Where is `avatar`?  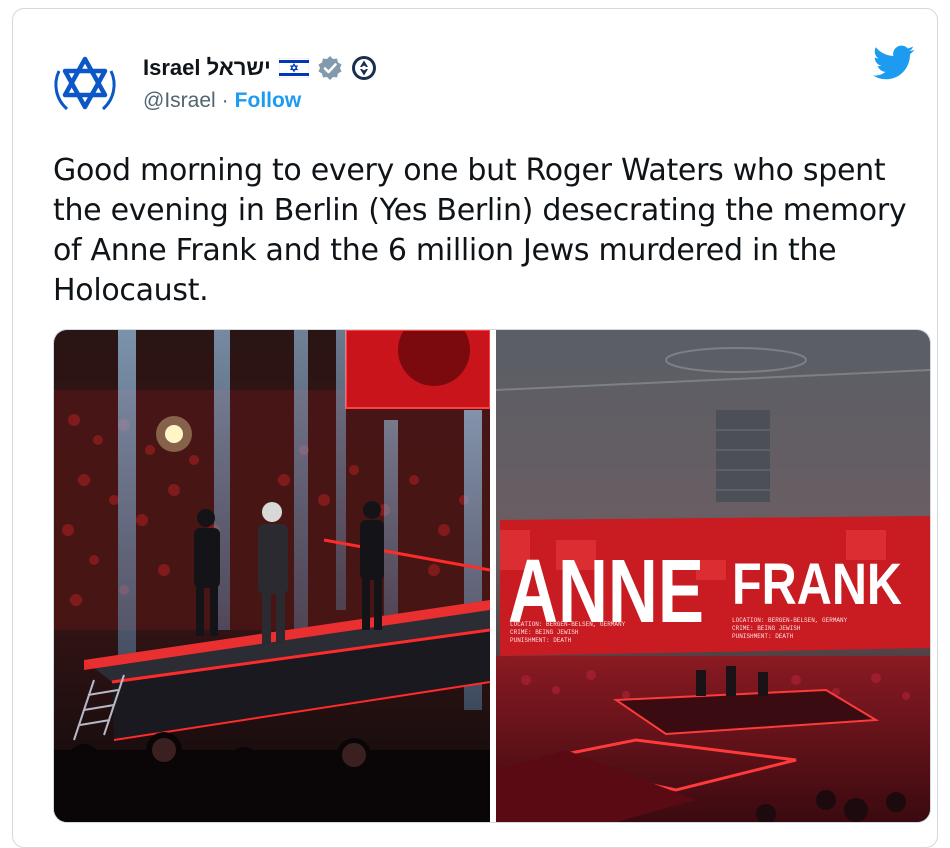
avatar is located at coordinates (85, 85).